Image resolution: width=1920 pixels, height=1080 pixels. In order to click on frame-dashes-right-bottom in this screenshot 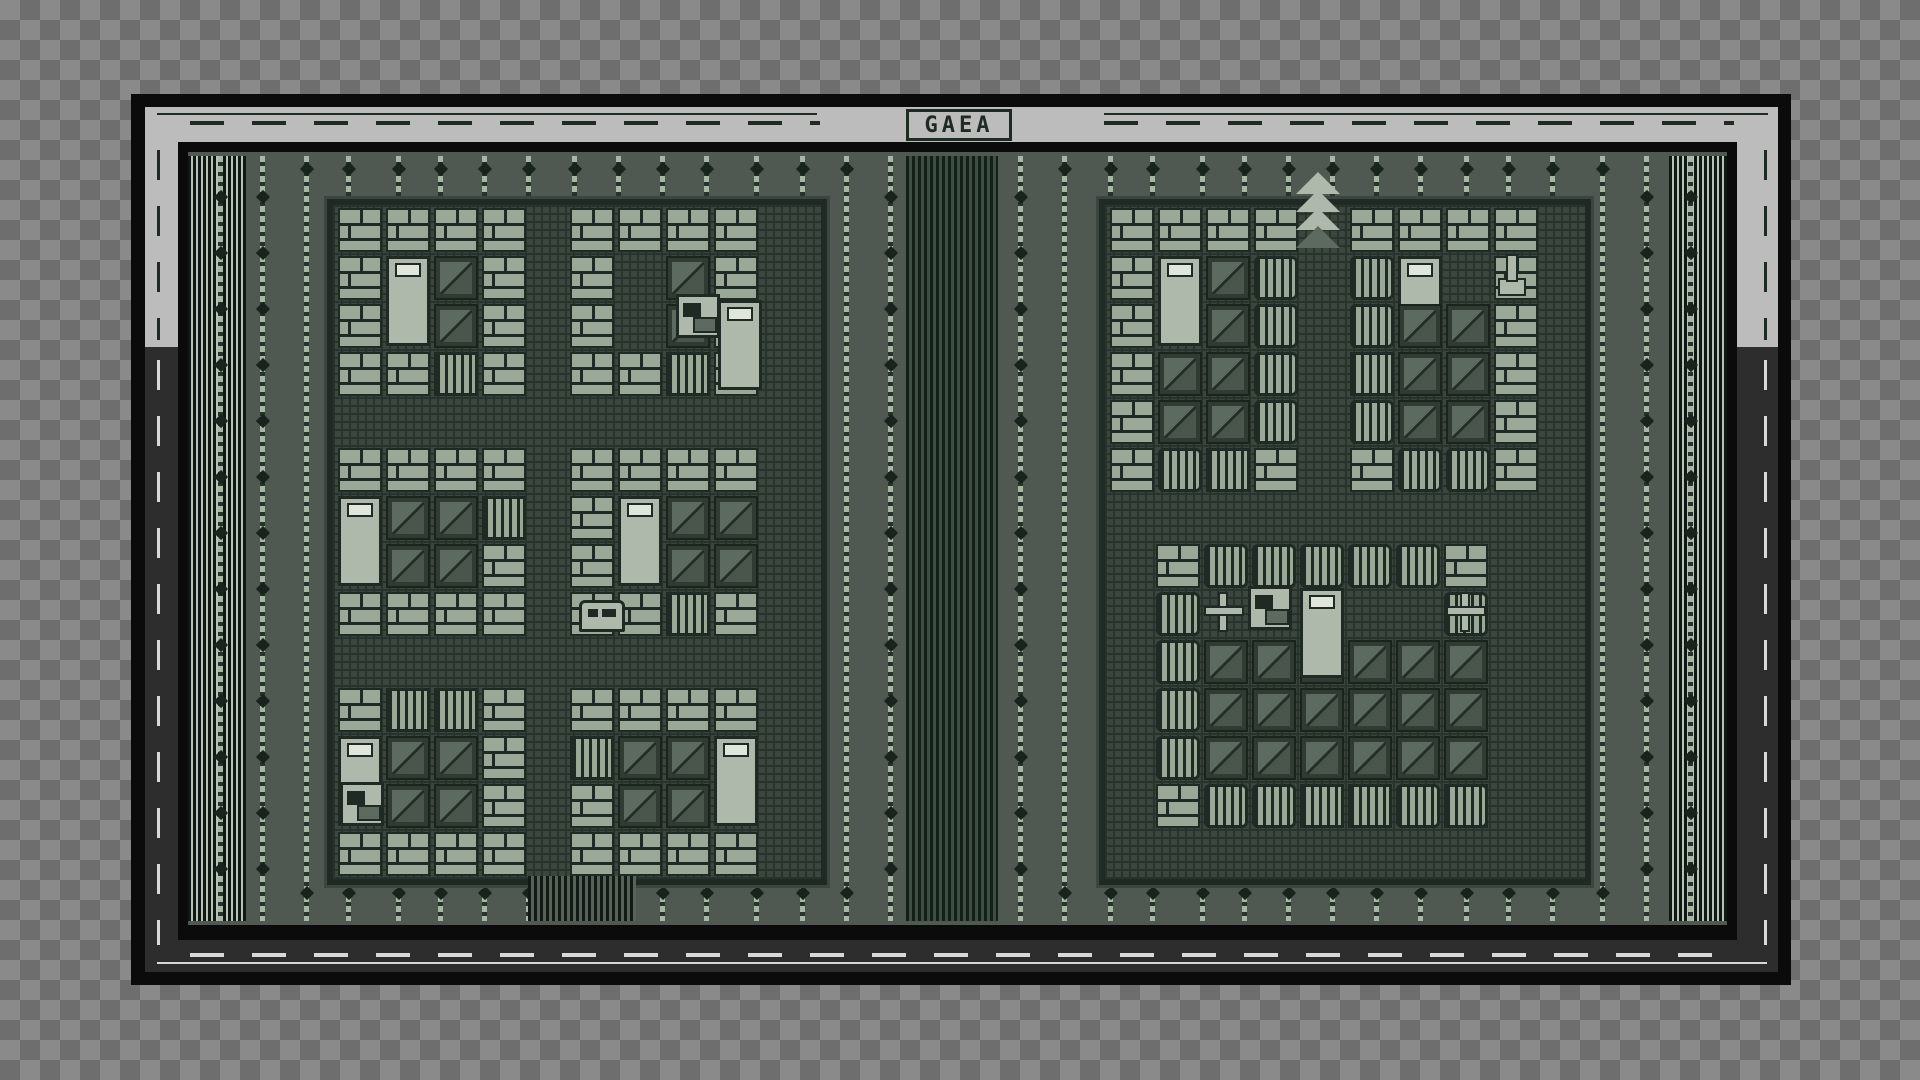, I will do `click(1765, 652)`.